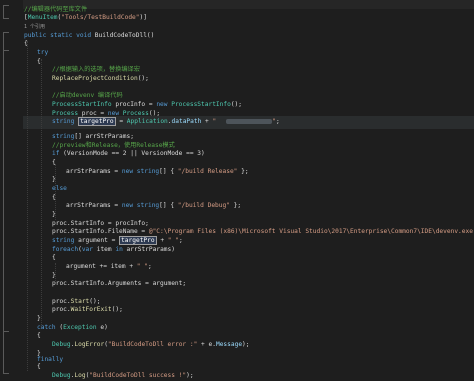  I want to click on code-line-method-signature: public static void BuildCodeToDll(), so click(89, 35).